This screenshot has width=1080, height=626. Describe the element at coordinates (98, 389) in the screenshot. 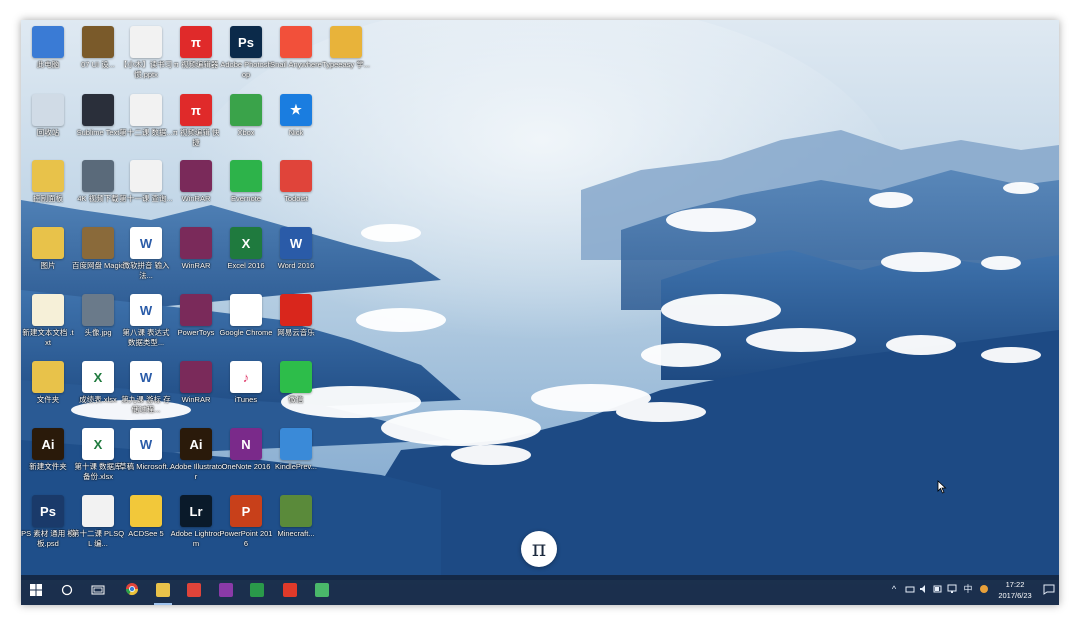

I see `desktop-icon: X 成绩表.xlsx` at that location.